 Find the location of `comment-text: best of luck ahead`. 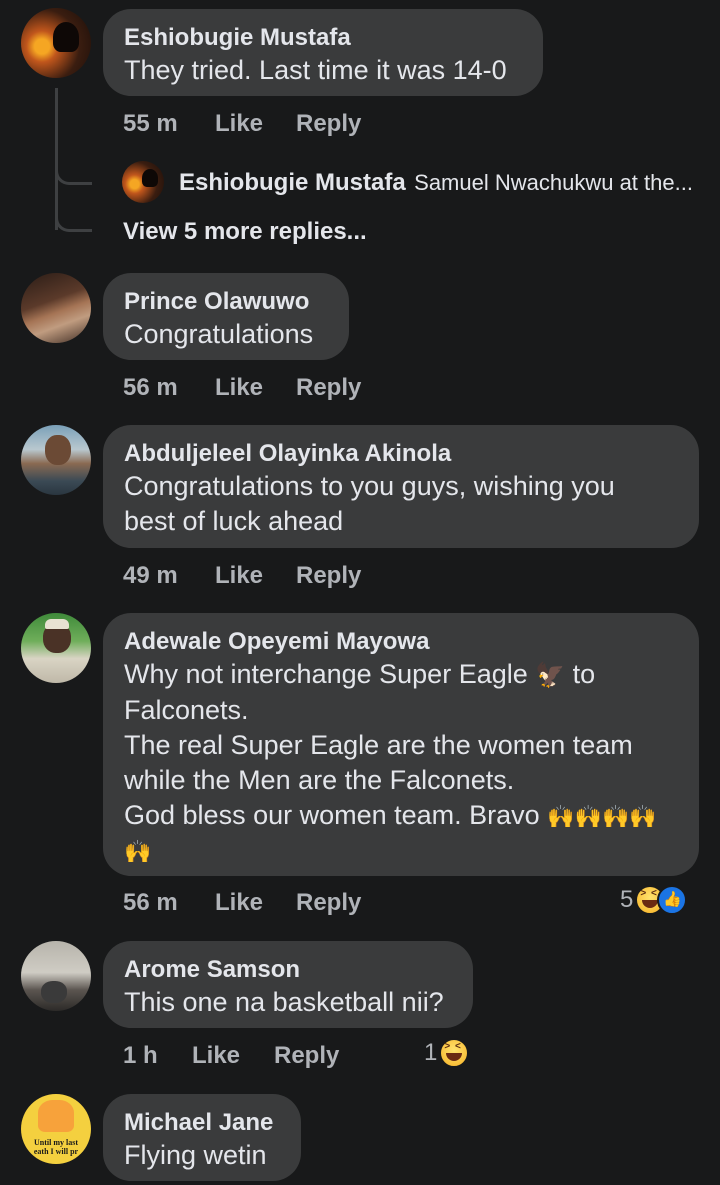

comment-text: best of luck ahead is located at coordinates (234, 521).